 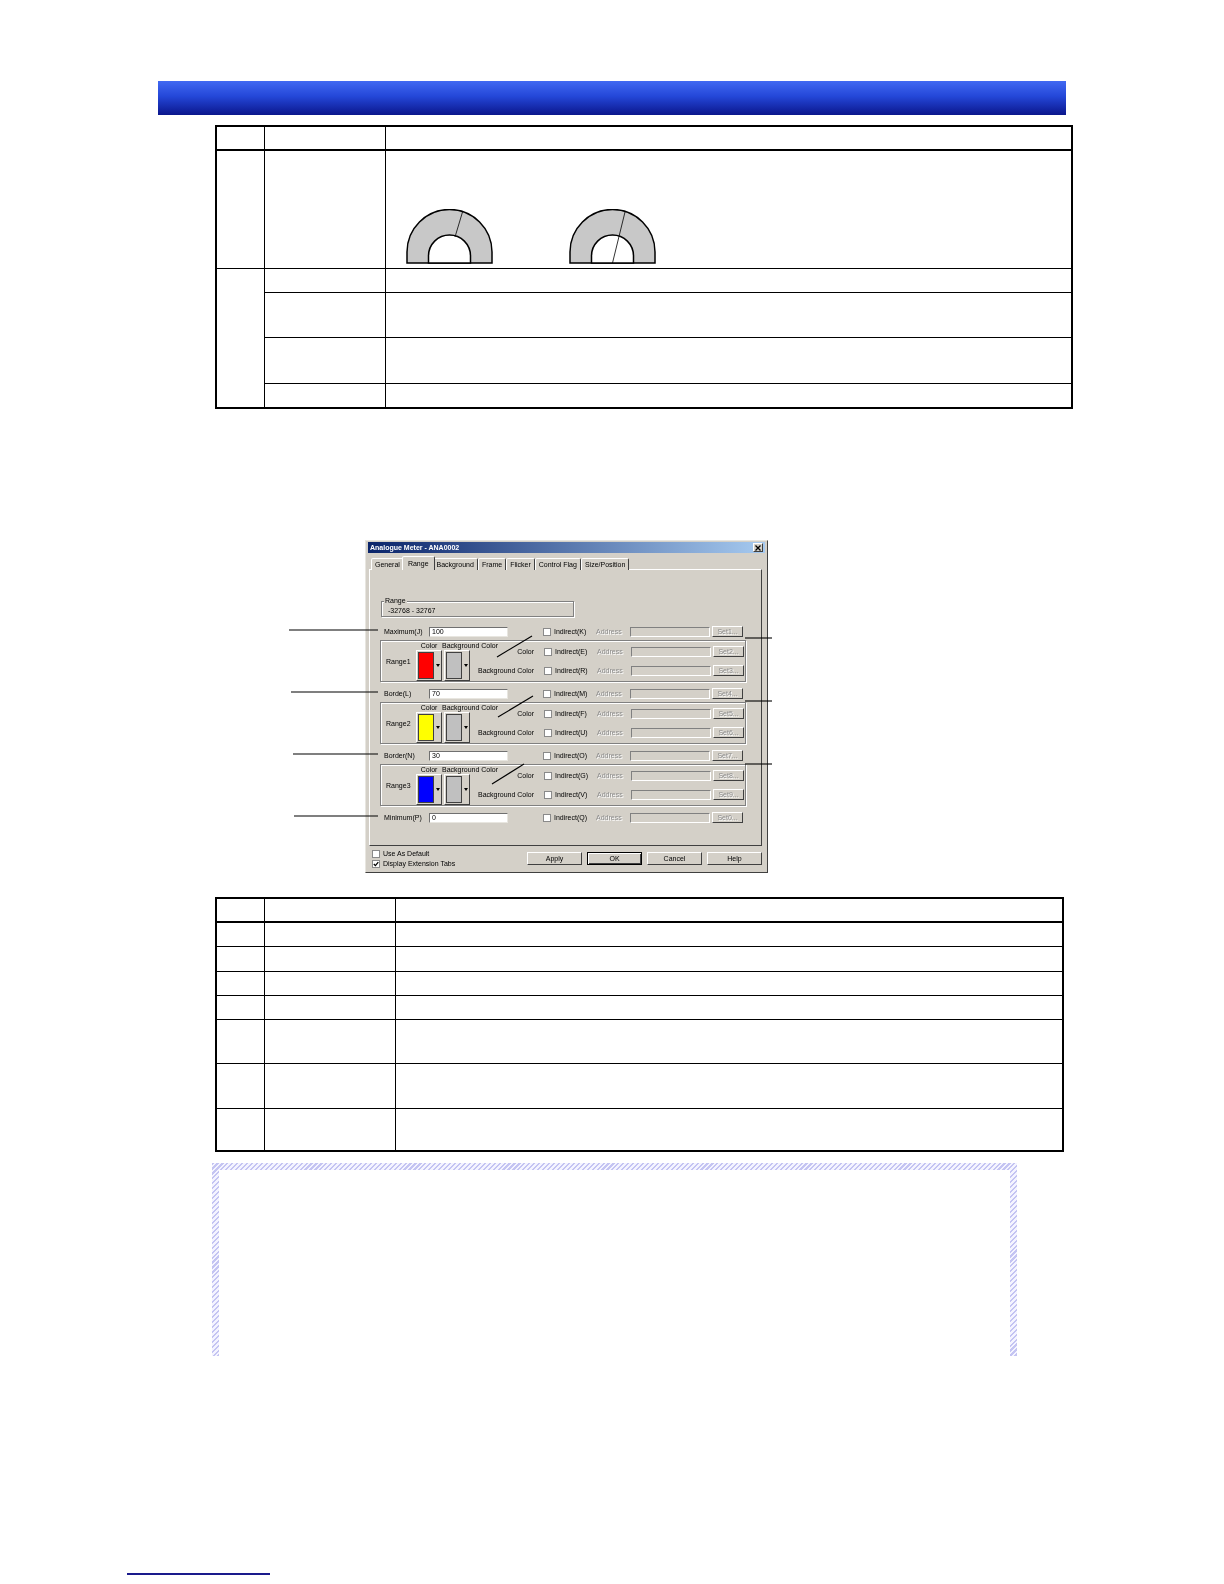 I want to click on close-button, so click(x=758, y=547).